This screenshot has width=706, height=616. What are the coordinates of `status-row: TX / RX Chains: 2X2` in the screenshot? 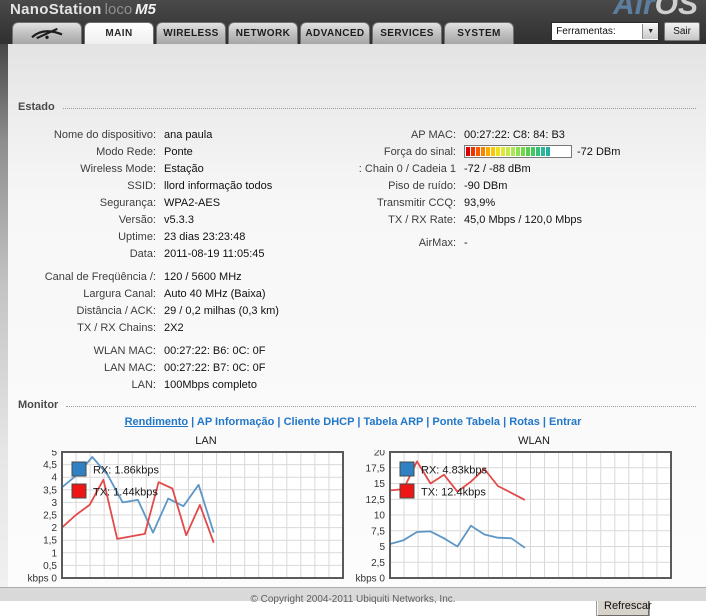 It's located at (179, 327).